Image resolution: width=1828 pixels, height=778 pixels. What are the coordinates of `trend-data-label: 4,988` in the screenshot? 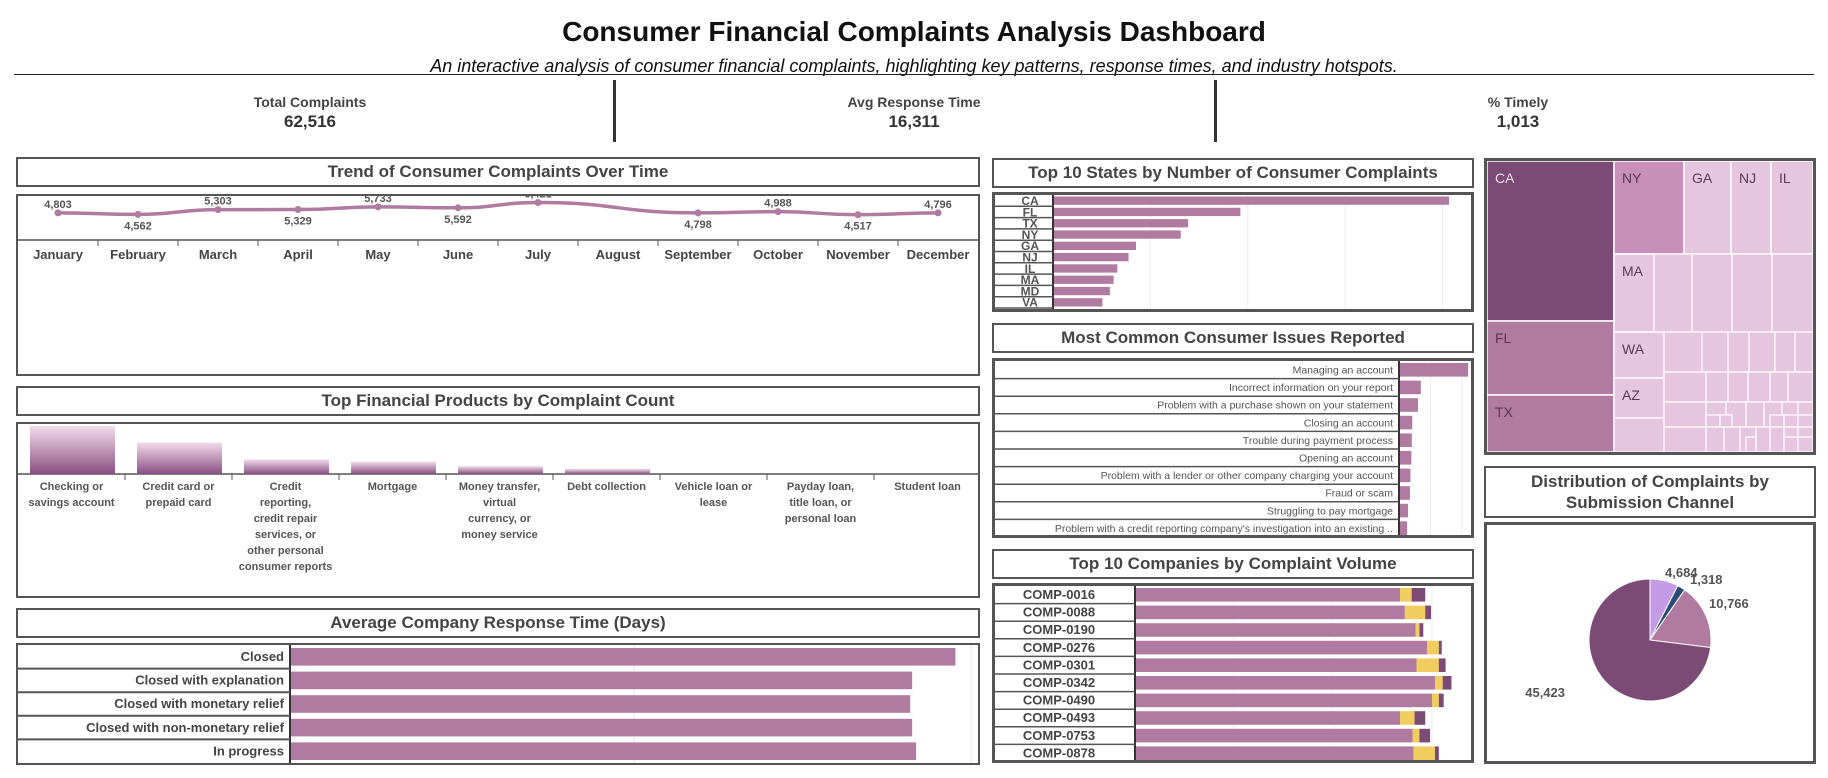 It's located at (778, 204).